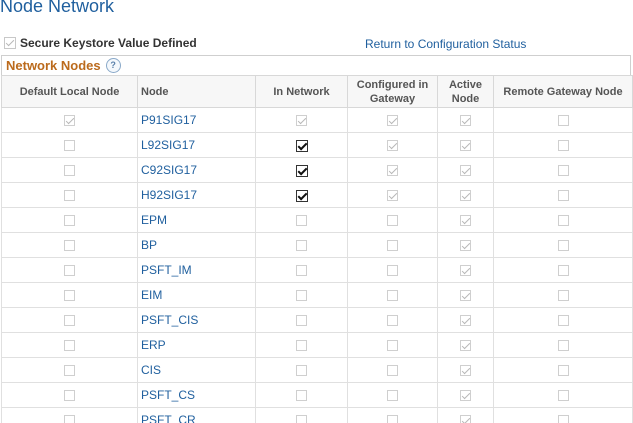  I want to click on node-name-cell: P91SIG17, so click(196, 120).